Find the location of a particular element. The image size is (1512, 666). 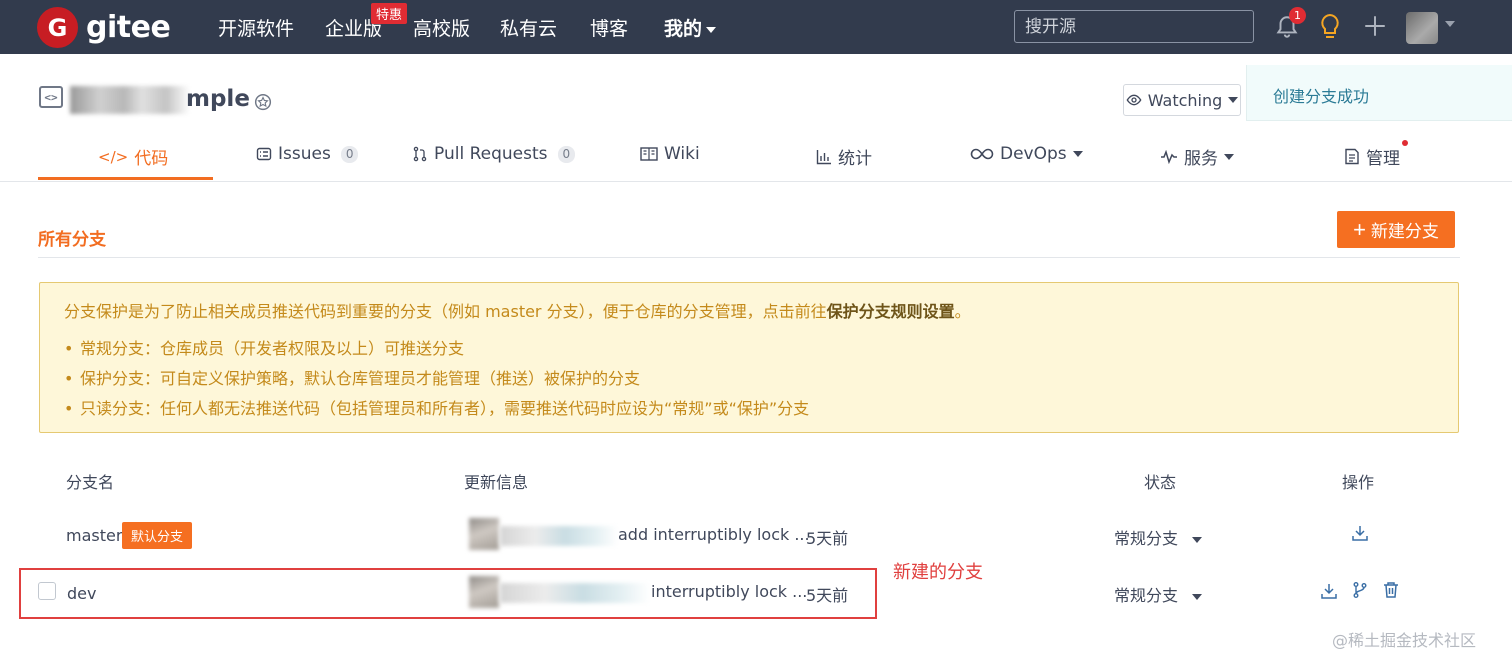

avatar-chevron-down-icon is located at coordinates (1450, 24).